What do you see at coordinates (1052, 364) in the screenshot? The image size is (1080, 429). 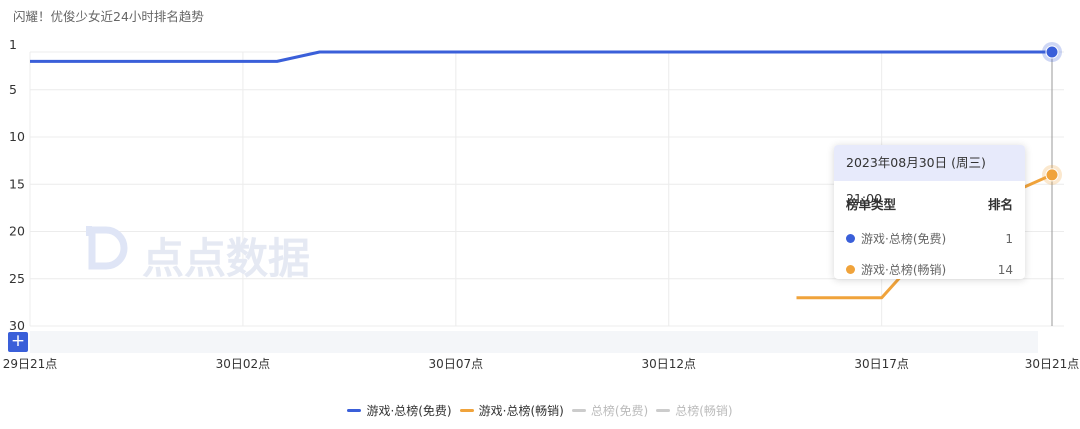 I see `x-tick-label: 30日21点` at bounding box center [1052, 364].